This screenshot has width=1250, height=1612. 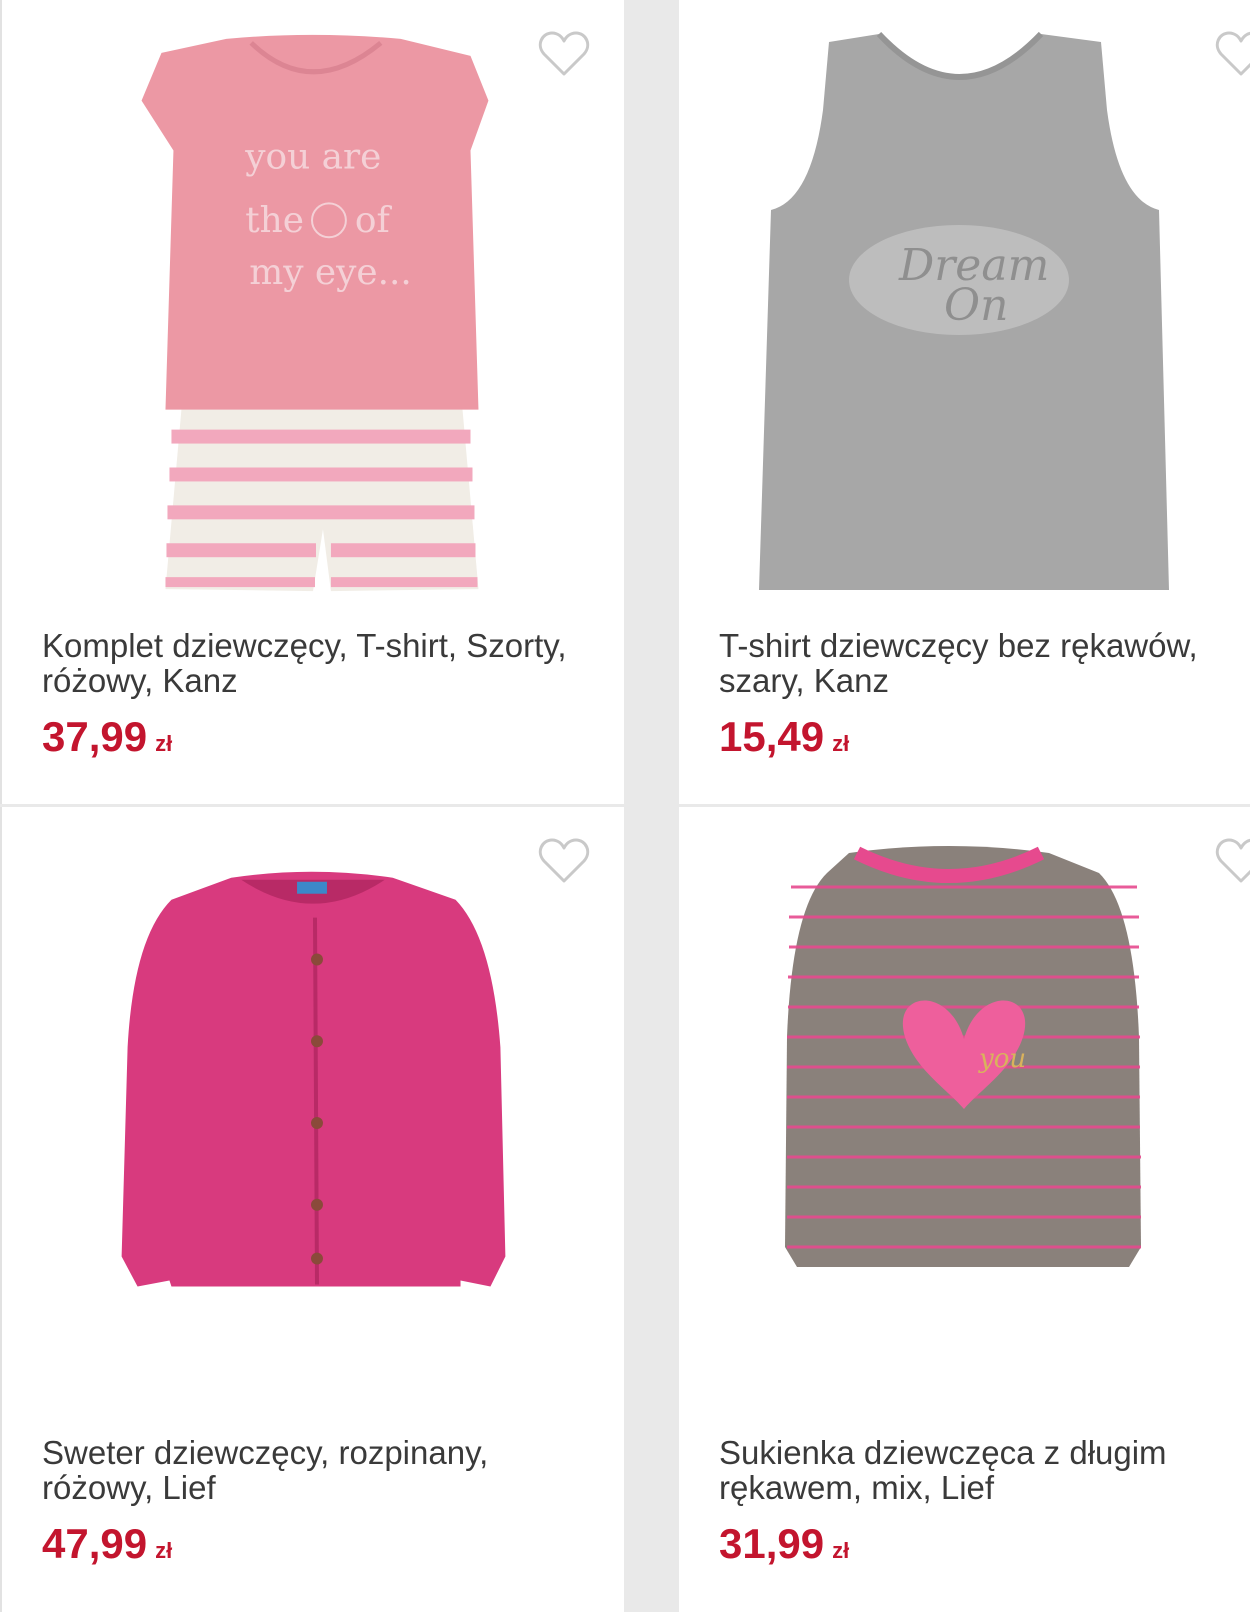 What do you see at coordinates (976, 305) in the screenshot?
I see `print-text: On` at bounding box center [976, 305].